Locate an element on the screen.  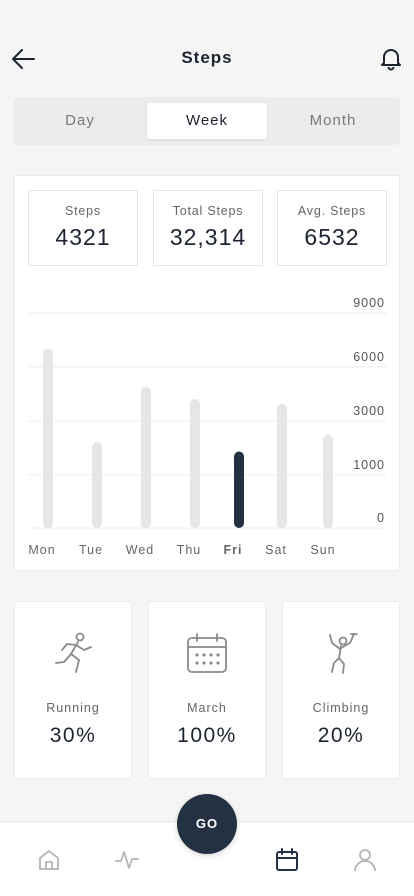
period-segmented-control: Day Week Month is located at coordinates (207, 121).